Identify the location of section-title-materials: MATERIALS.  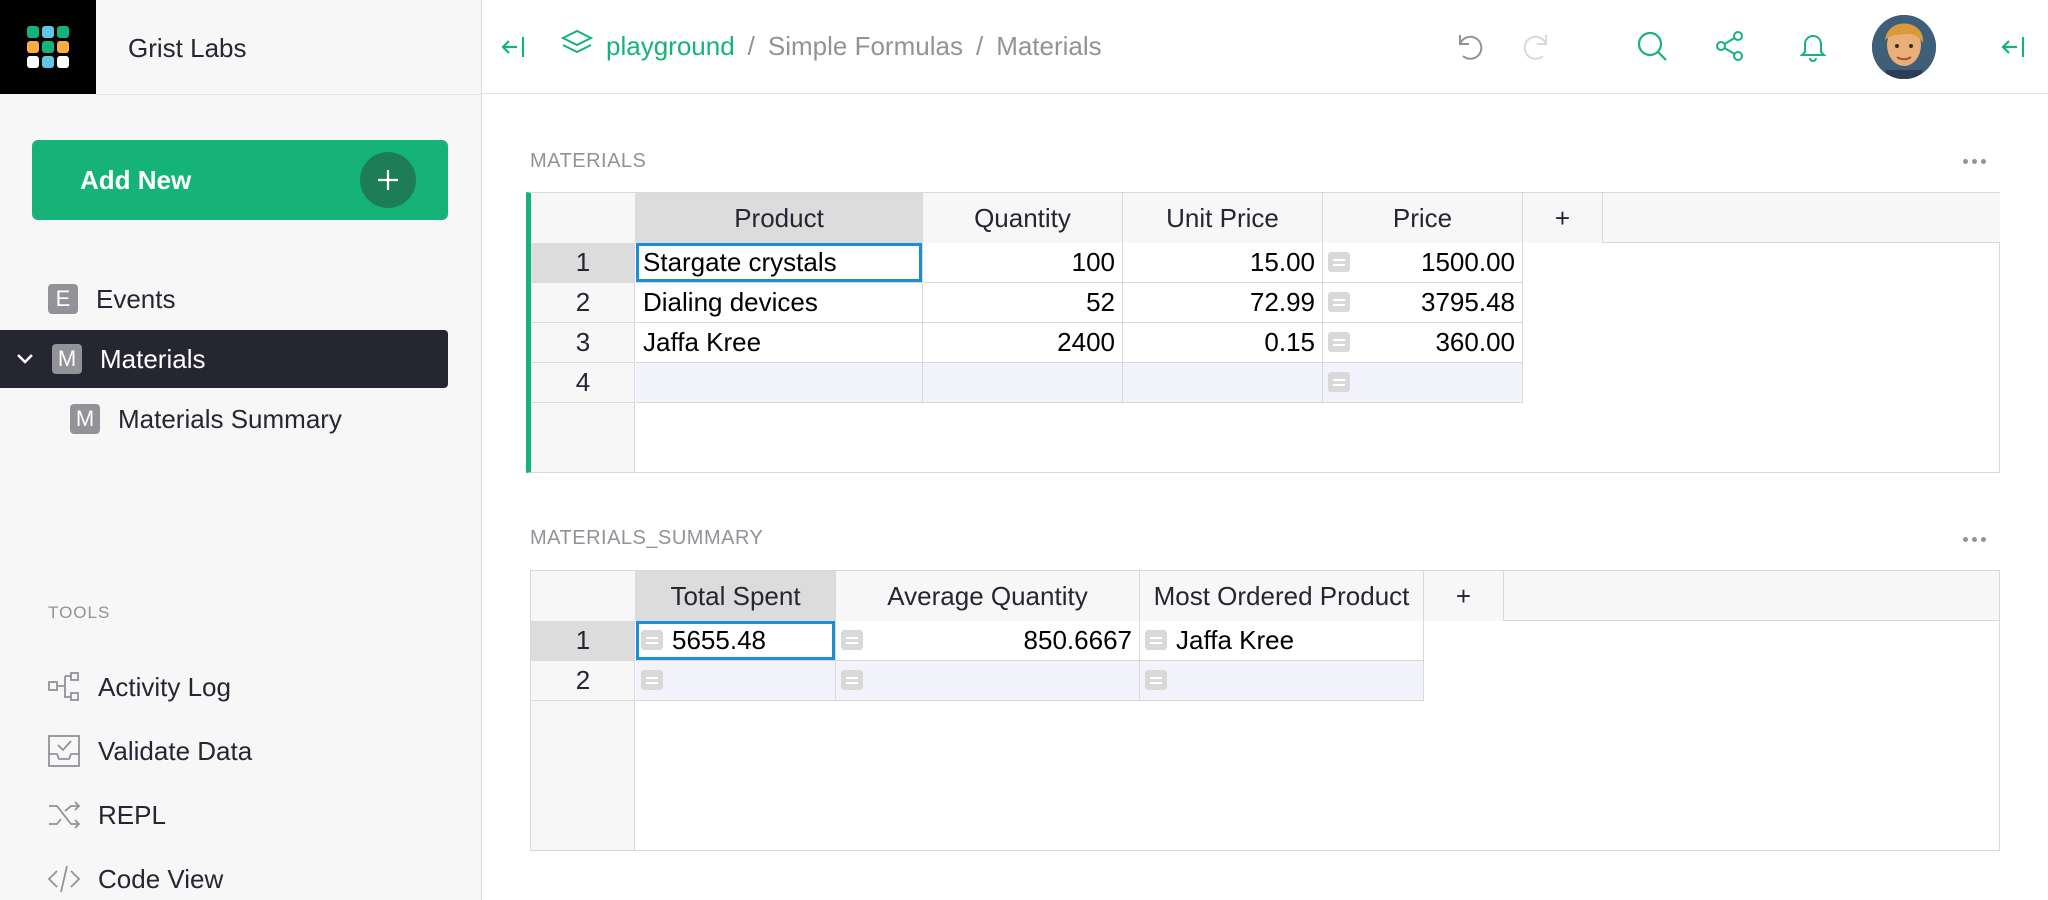
(588, 161).